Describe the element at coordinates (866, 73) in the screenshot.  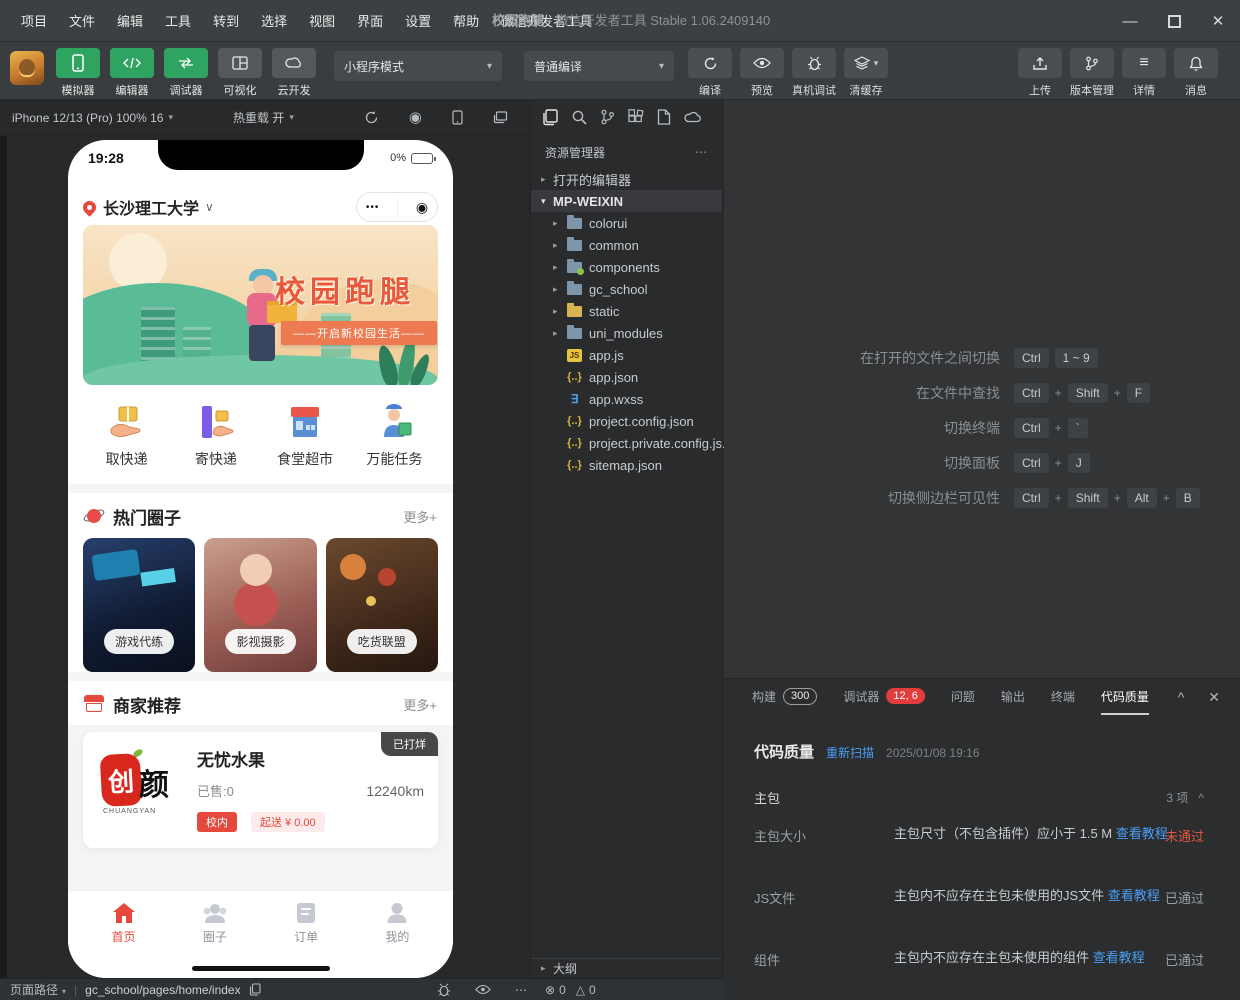
I see `clear-cache-button: ▾ 清缓存` at that location.